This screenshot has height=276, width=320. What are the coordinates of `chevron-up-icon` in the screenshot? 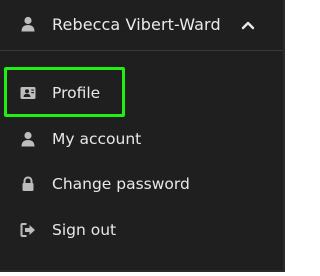 It's located at (248, 25).